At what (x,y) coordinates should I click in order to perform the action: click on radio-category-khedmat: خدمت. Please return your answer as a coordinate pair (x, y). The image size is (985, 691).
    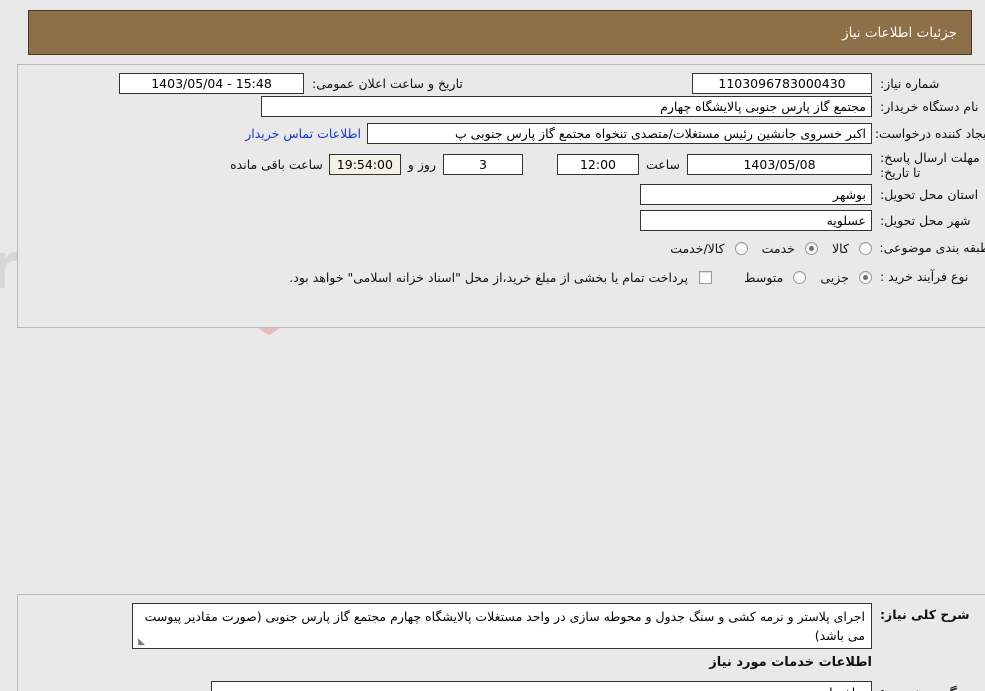
    Looking at the image, I should click on (783, 247).